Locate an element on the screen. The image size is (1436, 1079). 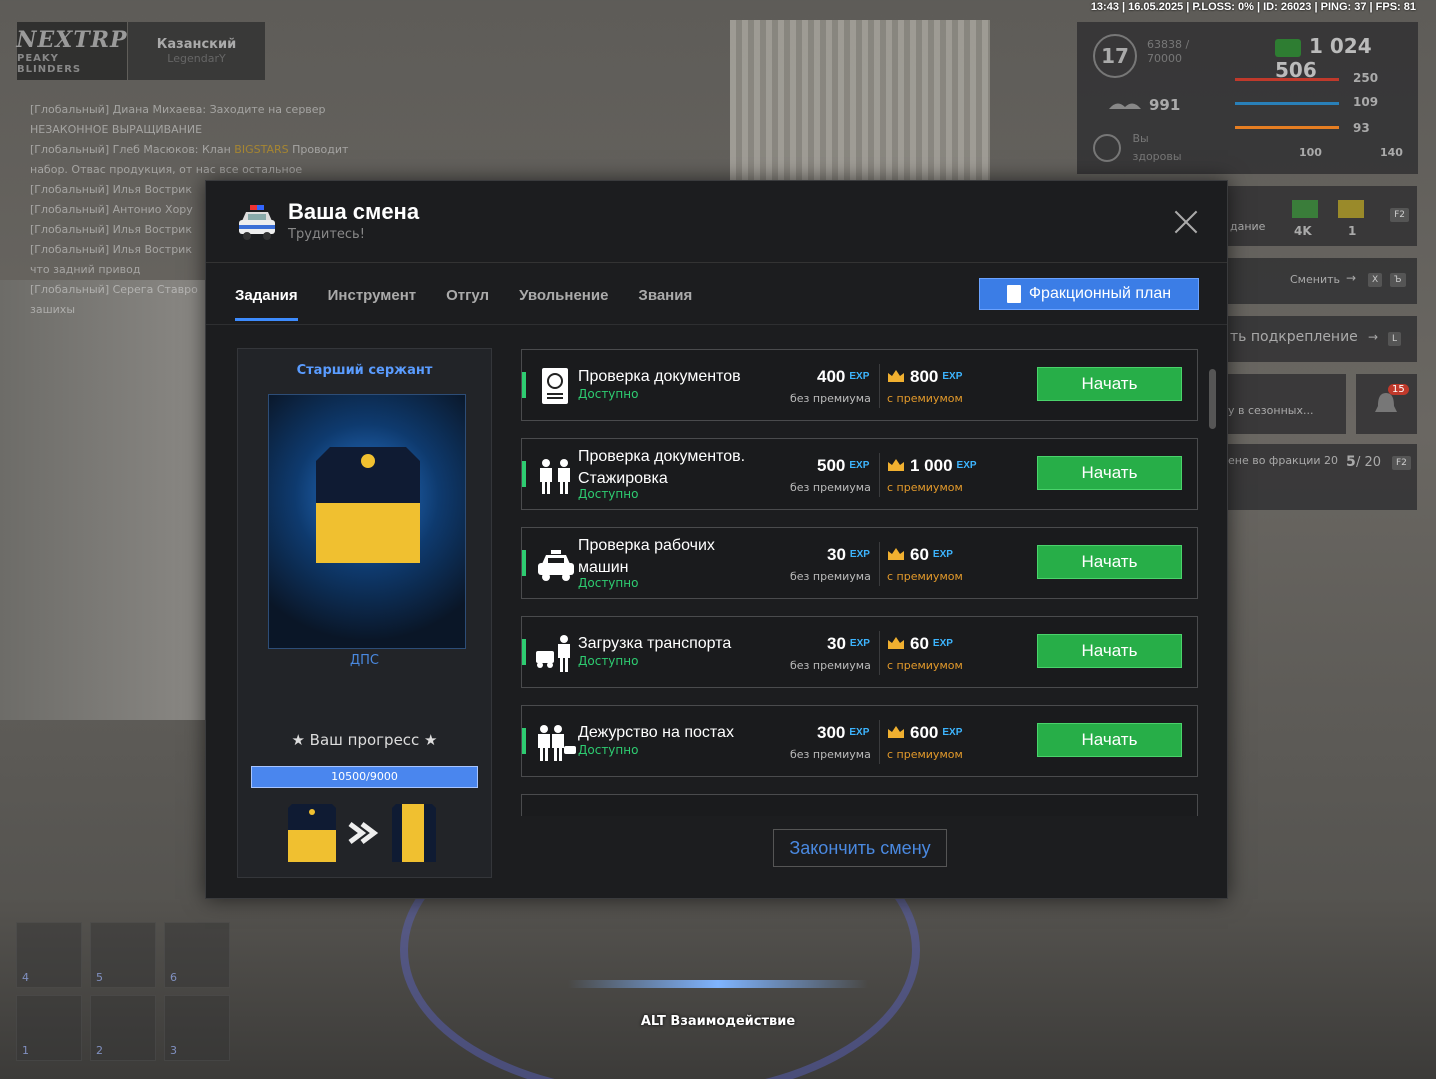
close-button is located at coordinates (1186, 222).